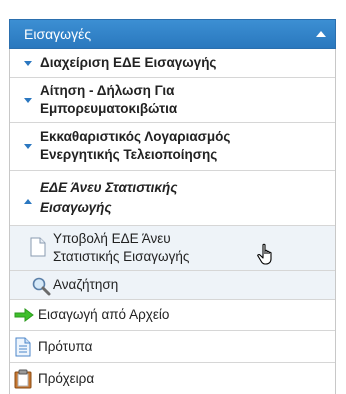 The height and width of the screenshot is (394, 346). What do you see at coordinates (129, 154) in the screenshot?
I see `menu-item-label-line2: Ενεργητικής Τελειοποίησης` at bounding box center [129, 154].